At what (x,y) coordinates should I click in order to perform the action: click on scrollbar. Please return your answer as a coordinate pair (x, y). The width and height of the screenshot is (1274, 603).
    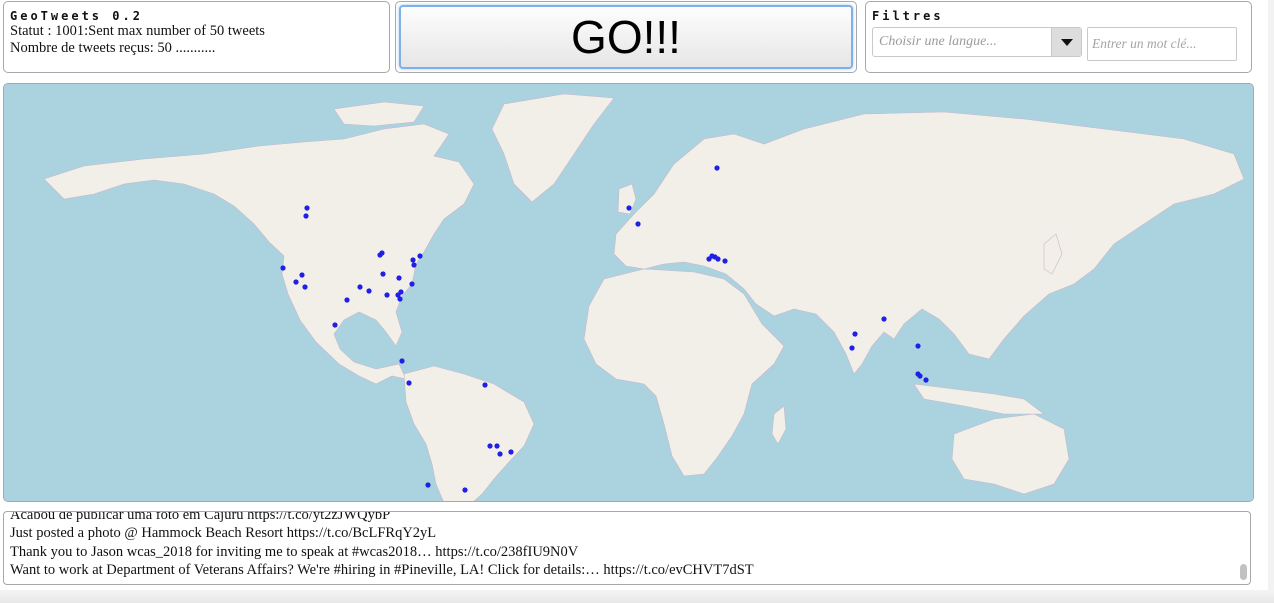
    Looking at the image, I should click on (1243, 548).